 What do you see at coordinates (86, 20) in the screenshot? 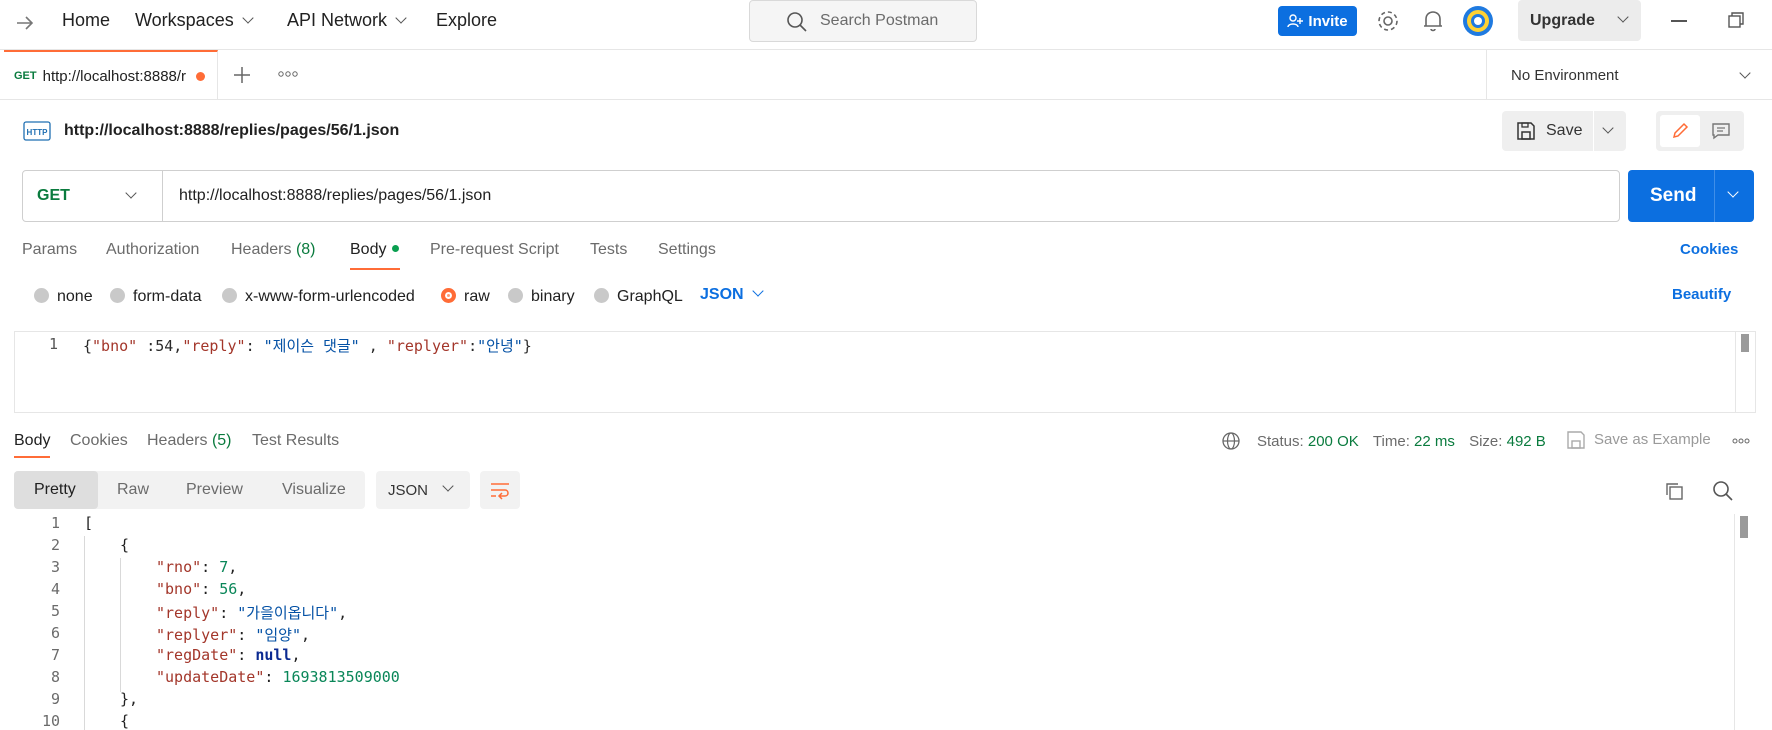
I see `nav-home: Home` at bounding box center [86, 20].